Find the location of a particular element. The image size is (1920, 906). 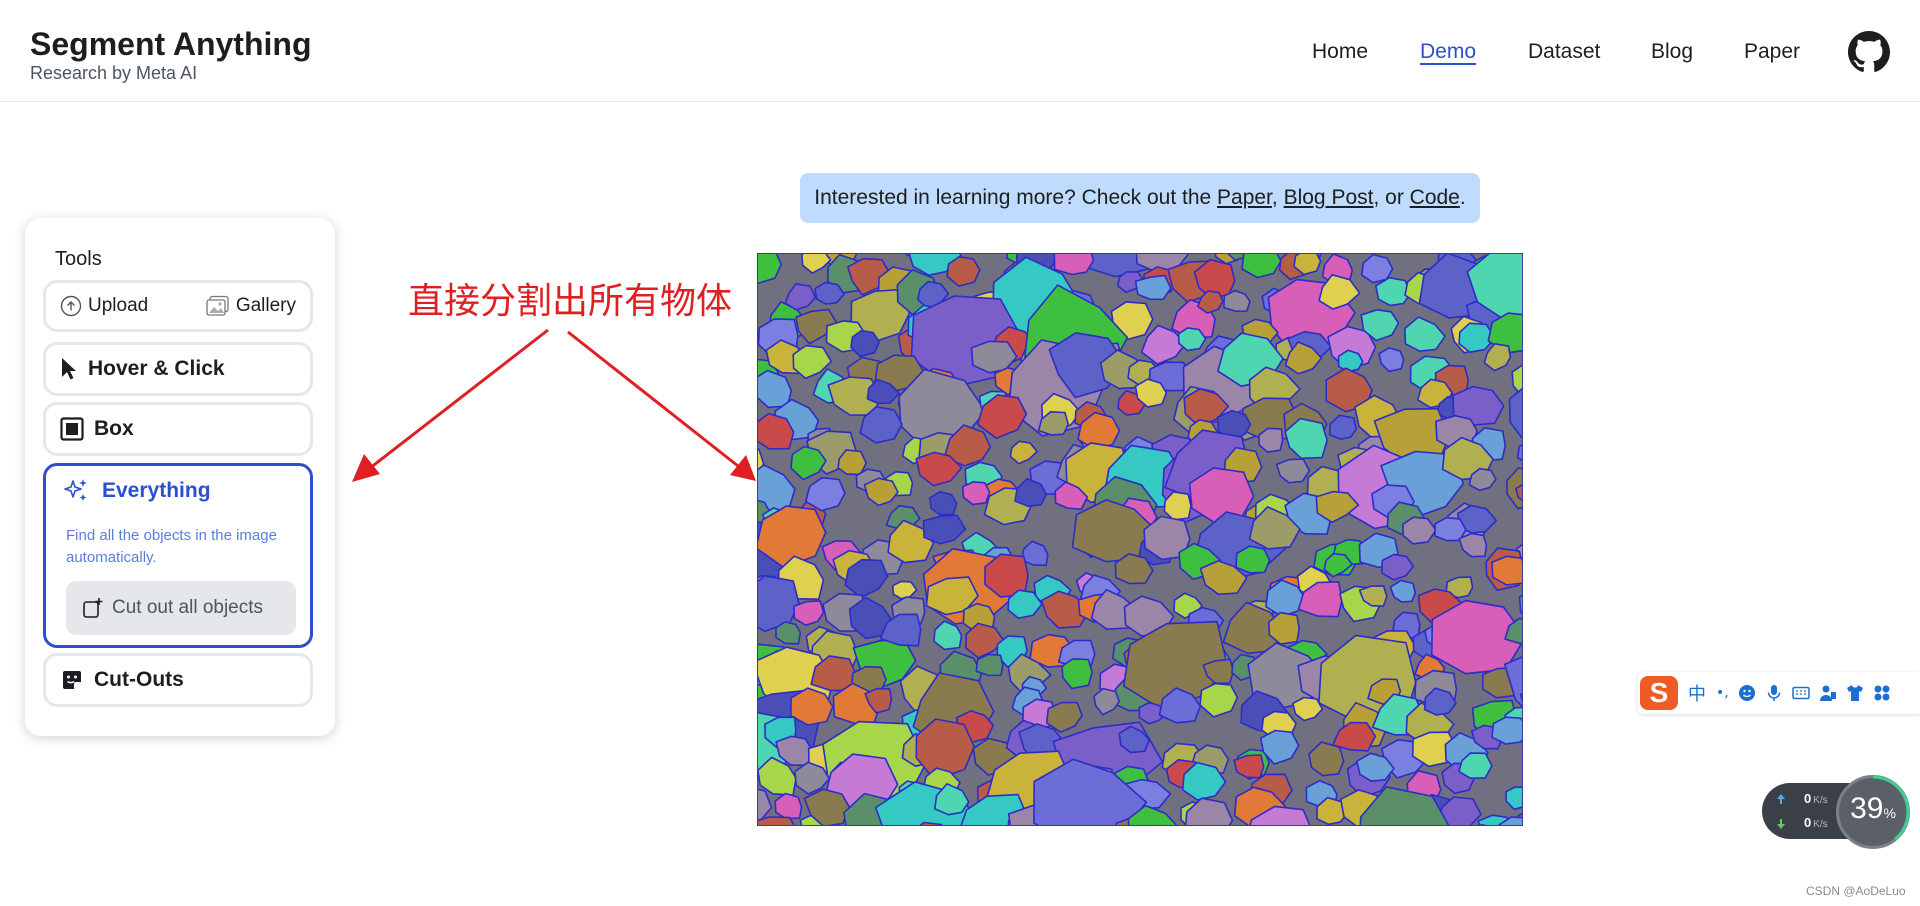

cutouts-label: Cut-Outs is located at coordinates (139, 679).